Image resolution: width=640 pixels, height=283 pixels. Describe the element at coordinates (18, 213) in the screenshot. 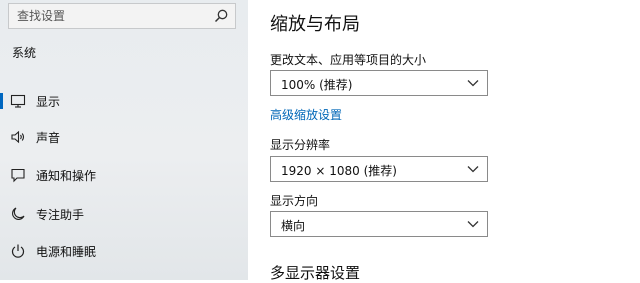

I see `moon-icon` at that location.